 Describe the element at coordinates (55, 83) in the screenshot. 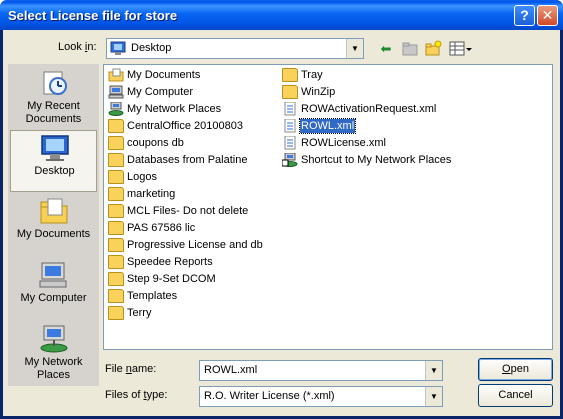

I see `recent-documents-icon` at that location.